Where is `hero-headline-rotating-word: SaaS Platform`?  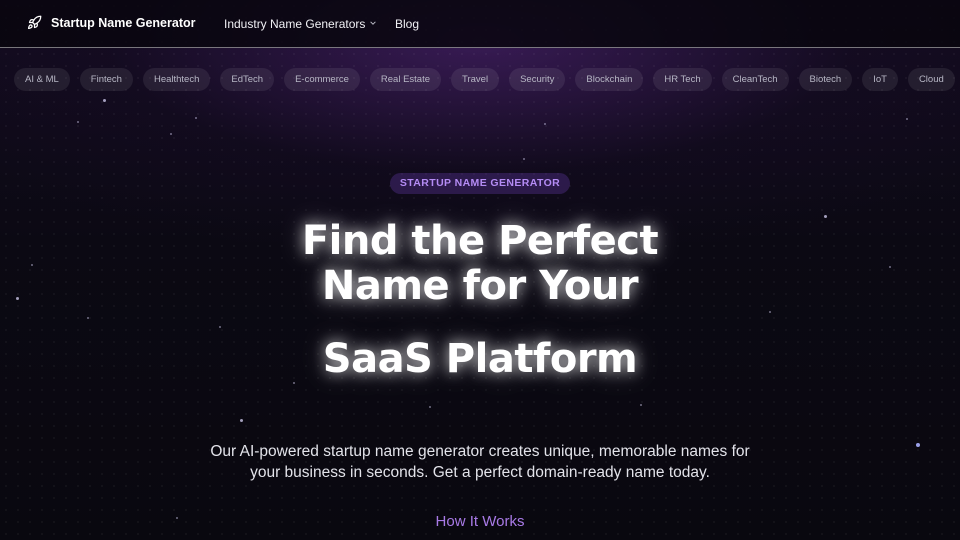
hero-headline-rotating-word: SaaS Platform is located at coordinates (480, 359).